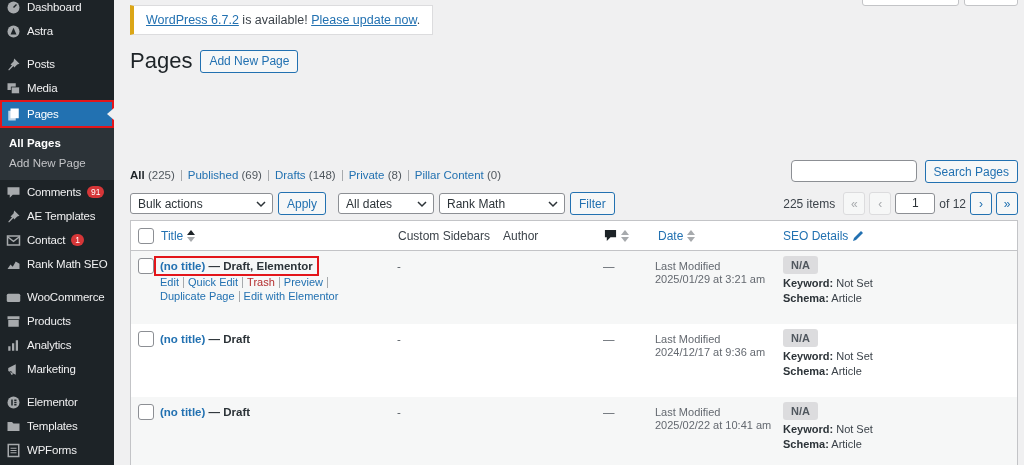  I want to click on pagination-button: », so click(1007, 203).